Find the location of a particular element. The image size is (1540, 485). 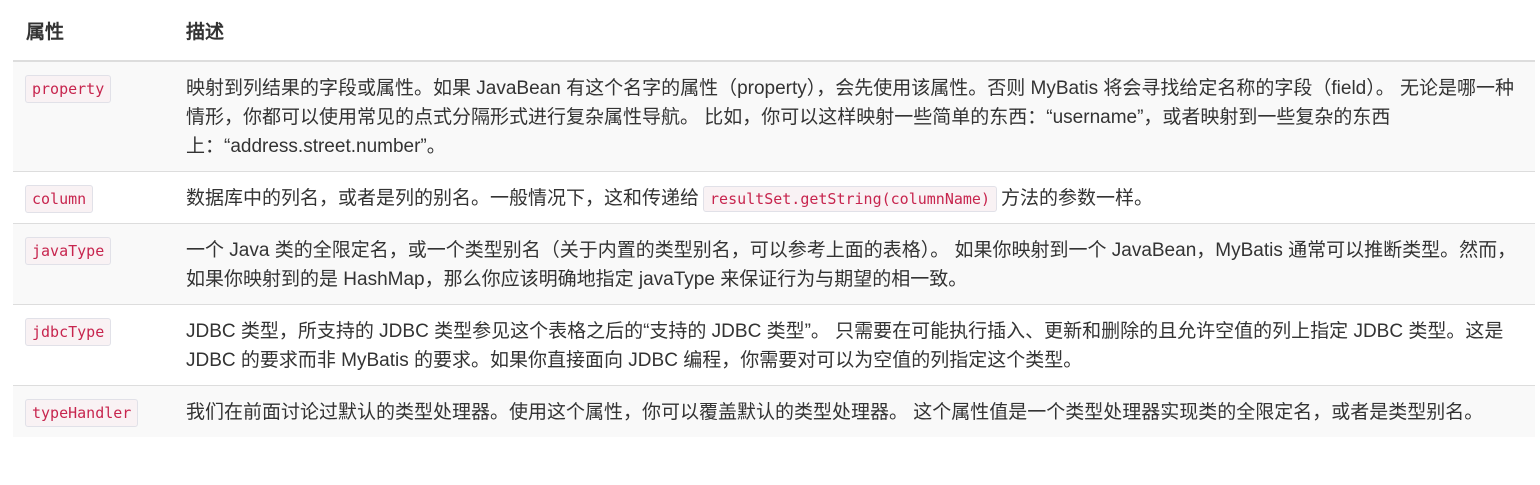

table-header: 属性 描述 is located at coordinates (774, 31).